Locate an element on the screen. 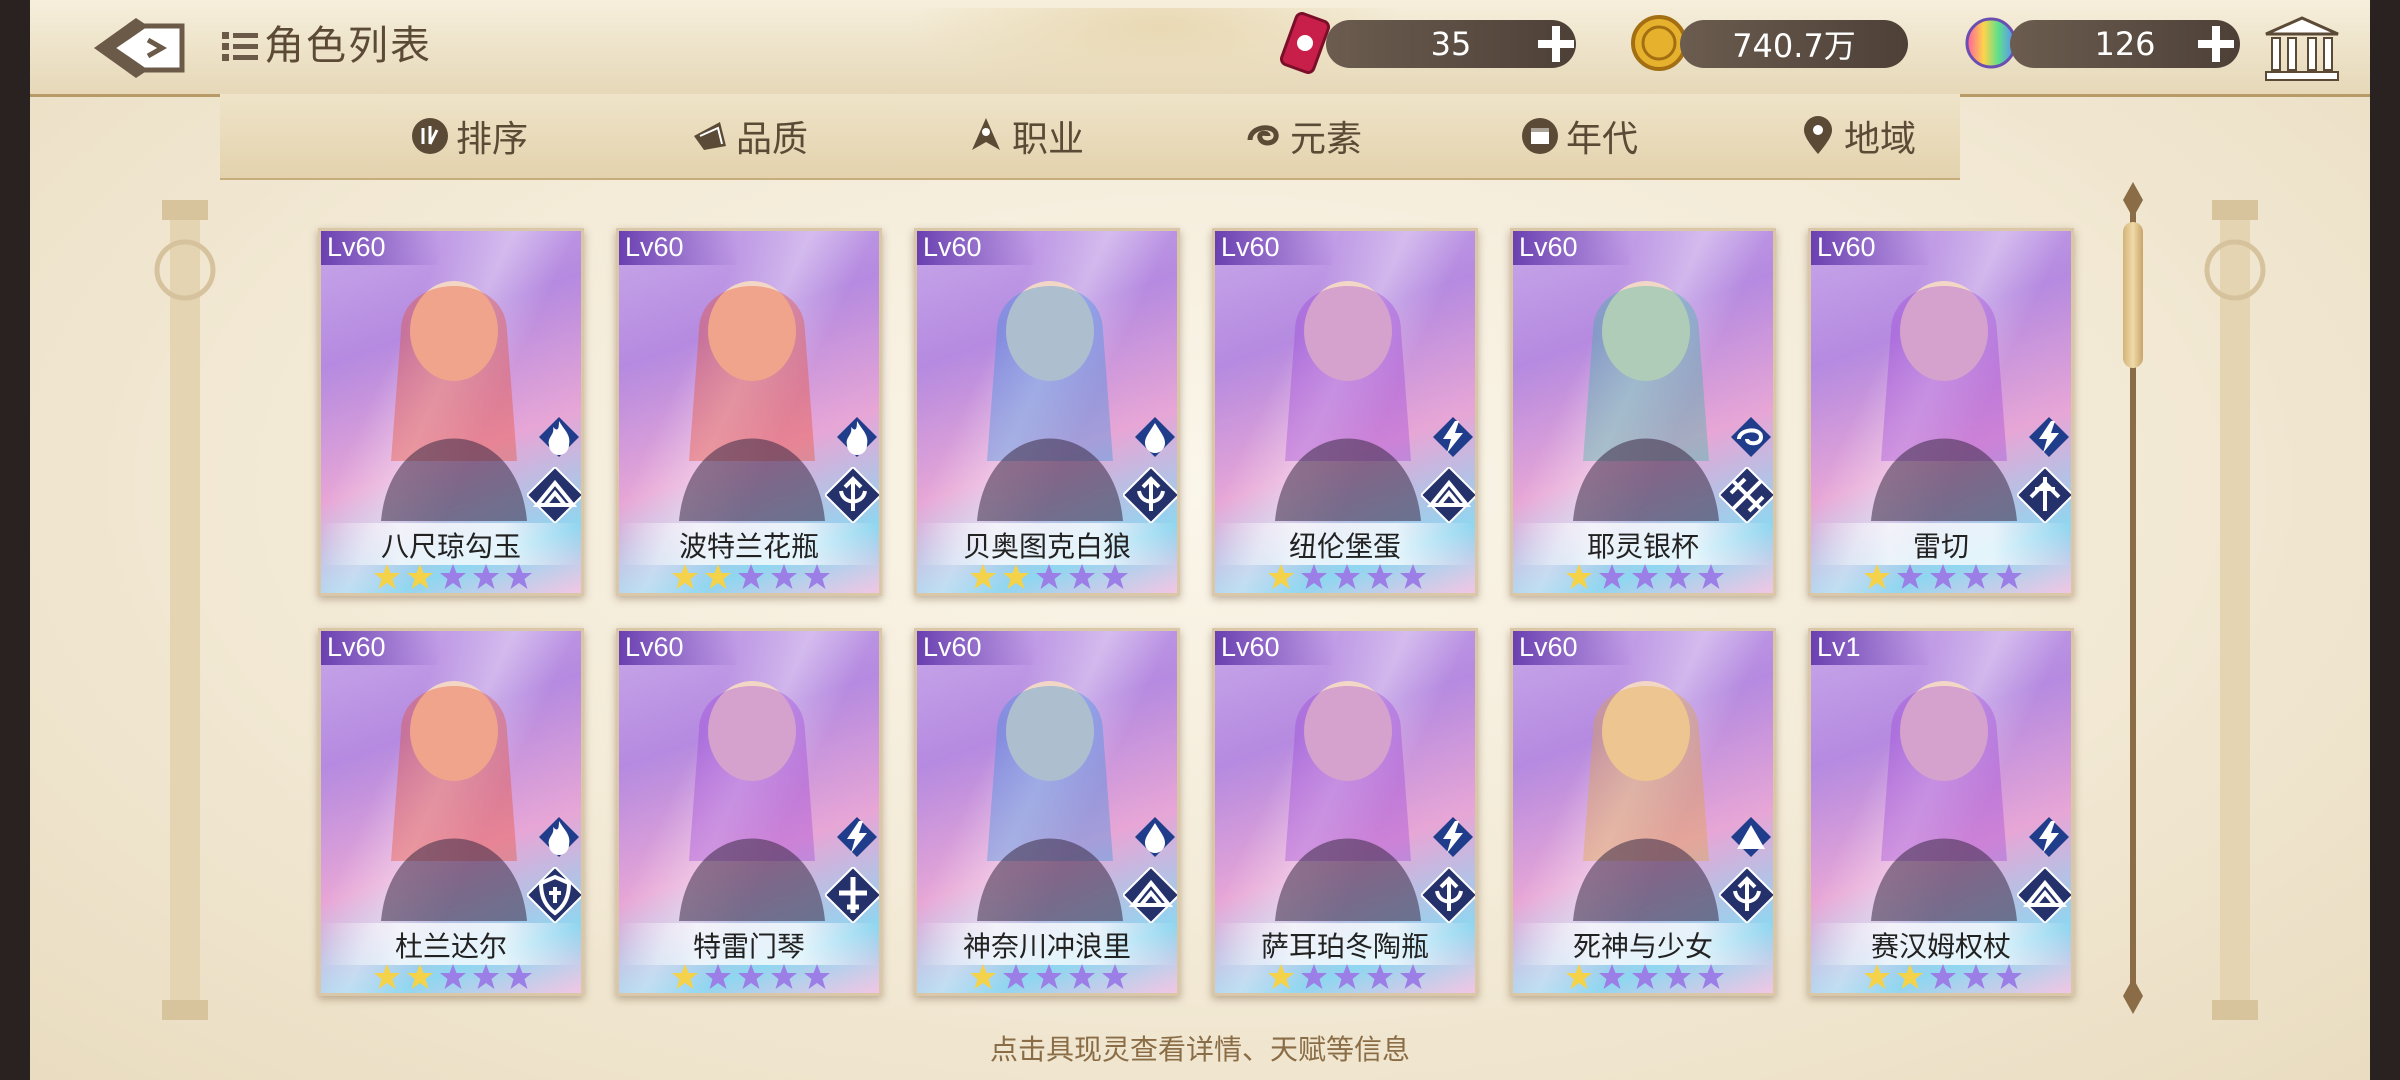 The height and width of the screenshot is (1080, 2400). character-card: Lv60 雷切 is located at coordinates (1941, 412).